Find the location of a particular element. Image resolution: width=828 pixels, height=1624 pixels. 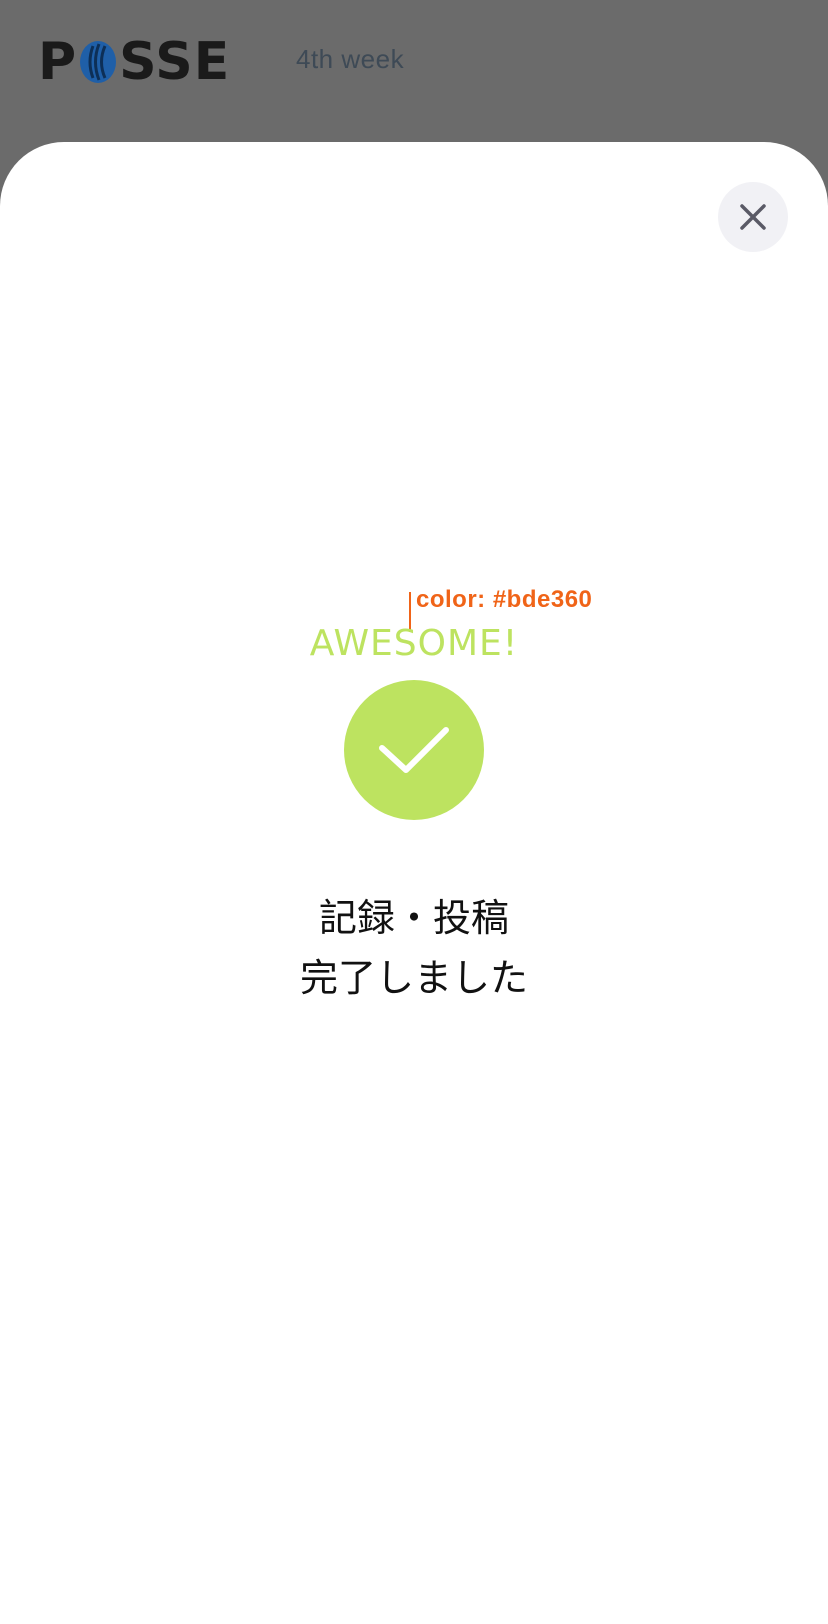

logo-text-left: P is located at coordinates (58, 62).